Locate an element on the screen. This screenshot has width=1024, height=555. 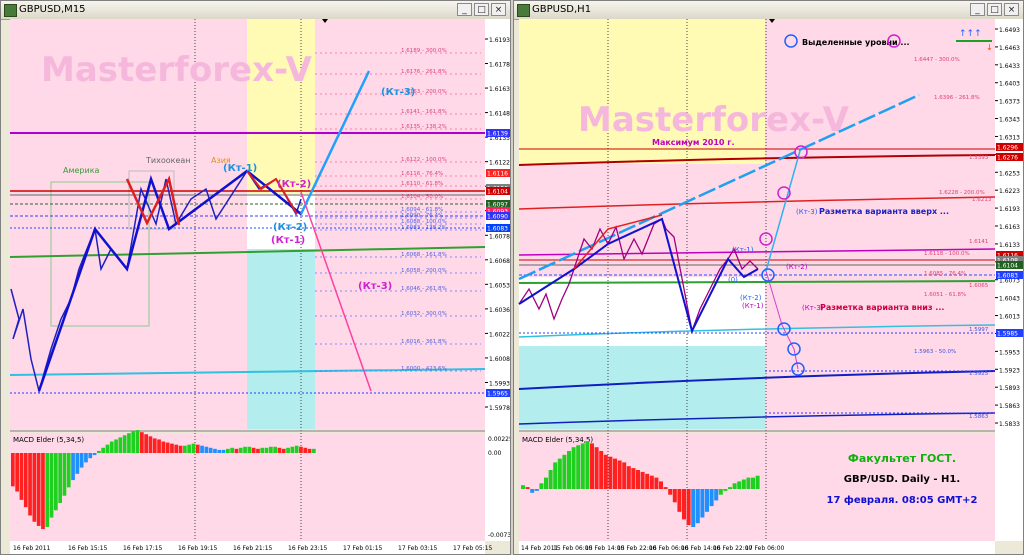
price-tag-label: 1.6104 is located at coordinates (497, 192).